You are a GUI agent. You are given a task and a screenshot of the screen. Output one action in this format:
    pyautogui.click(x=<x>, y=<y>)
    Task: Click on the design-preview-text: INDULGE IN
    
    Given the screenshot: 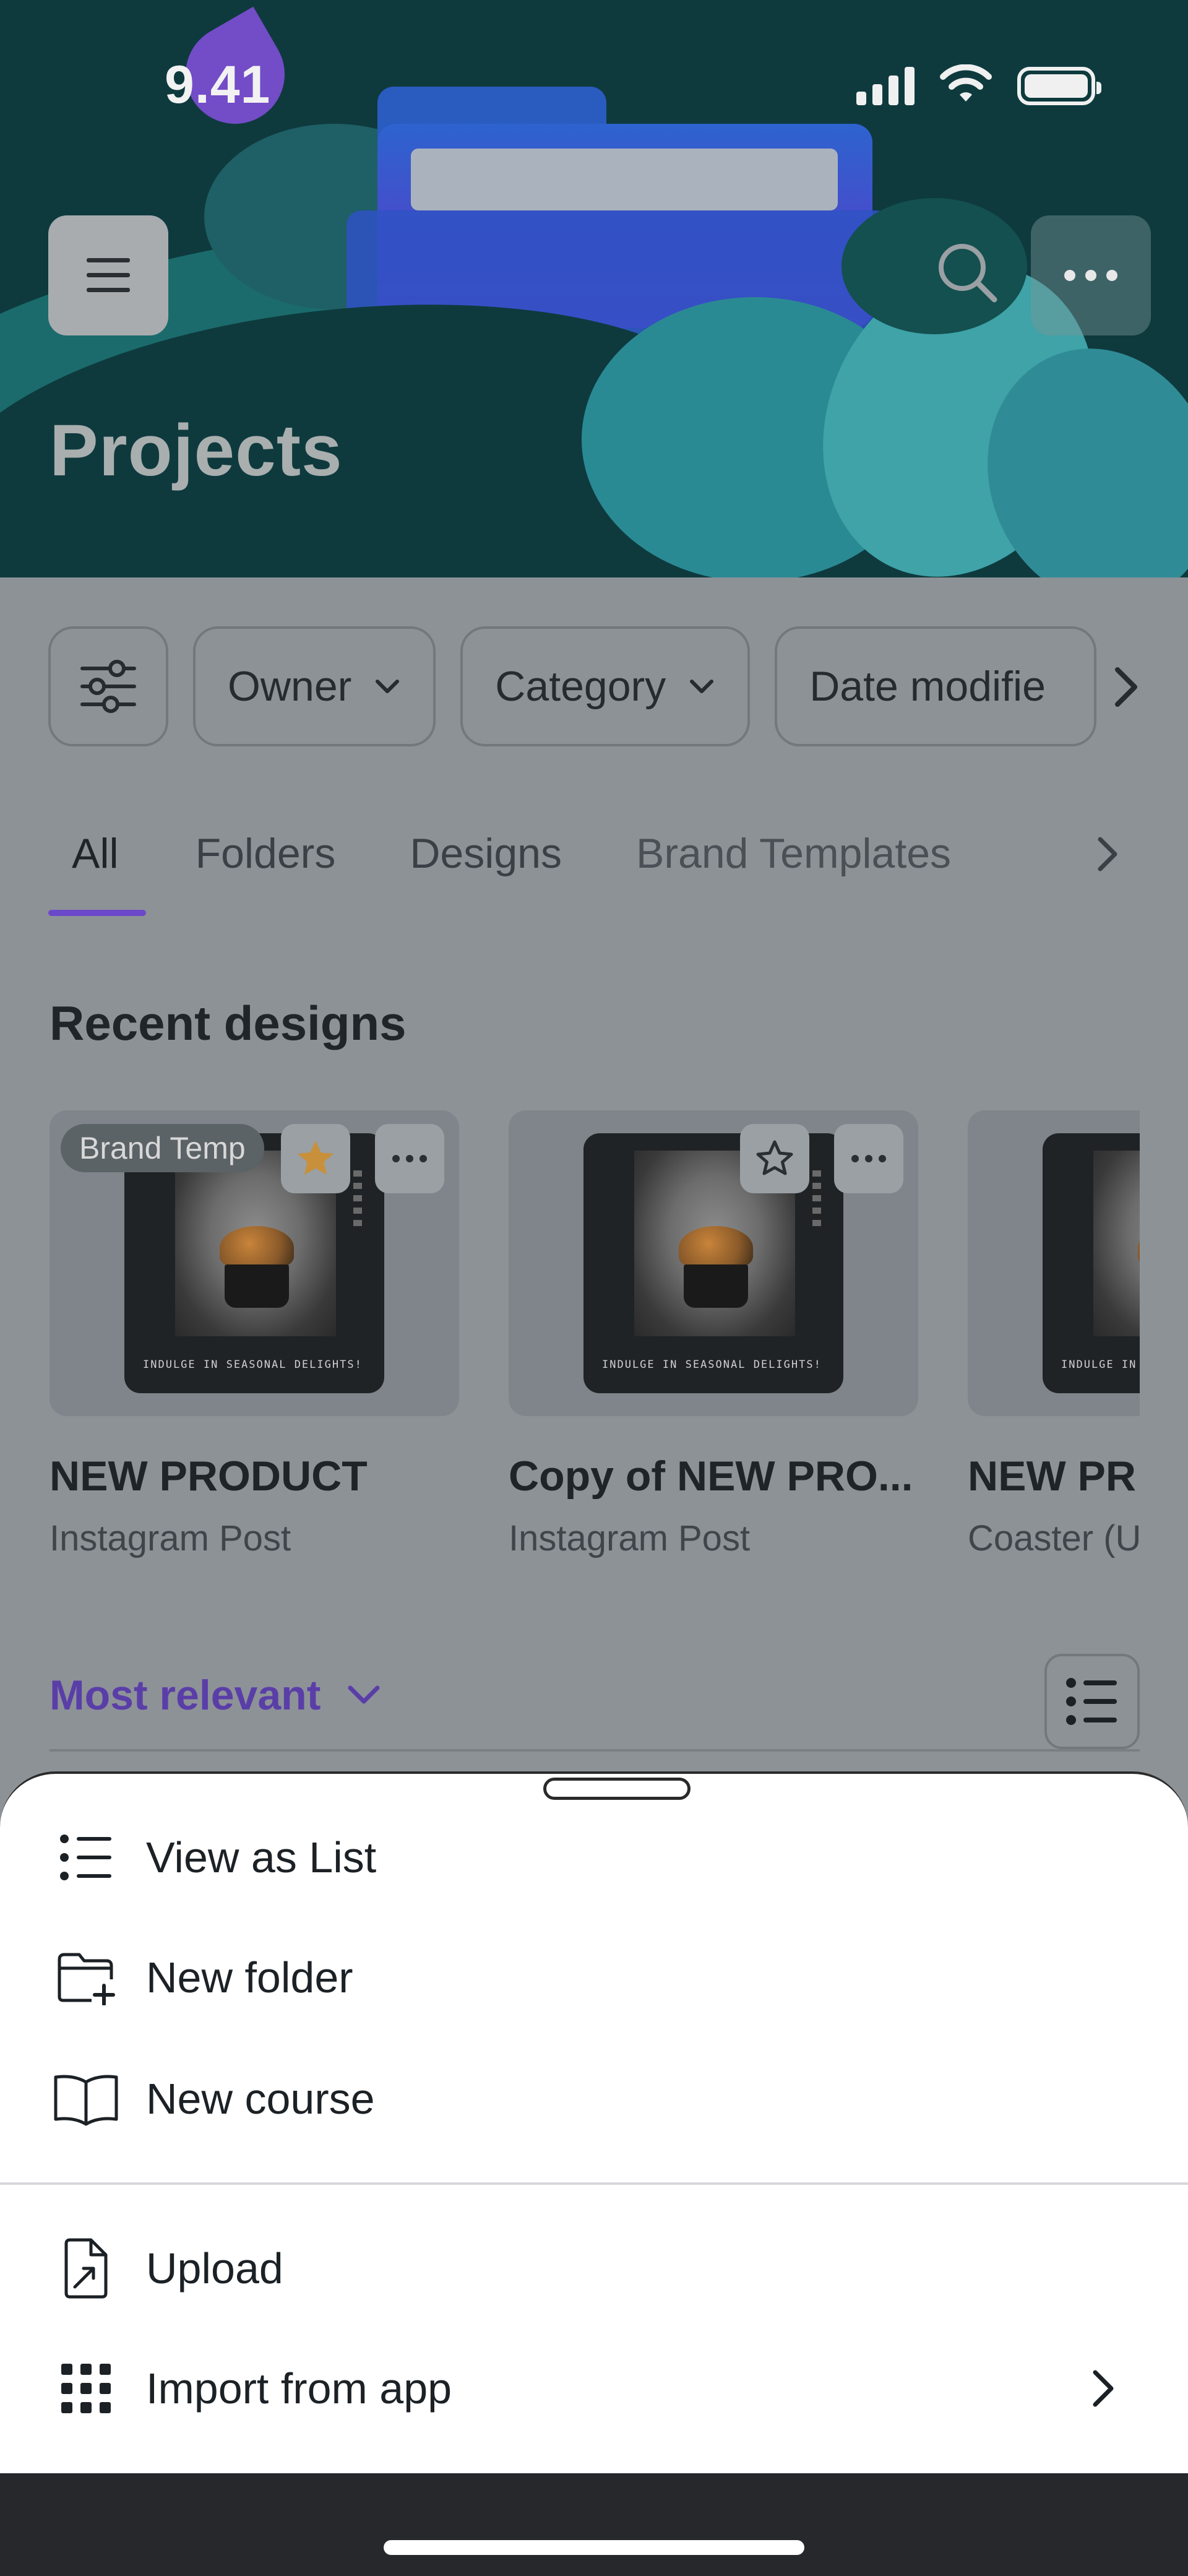 What is the action you would take?
    pyautogui.click(x=1099, y=1365)
    